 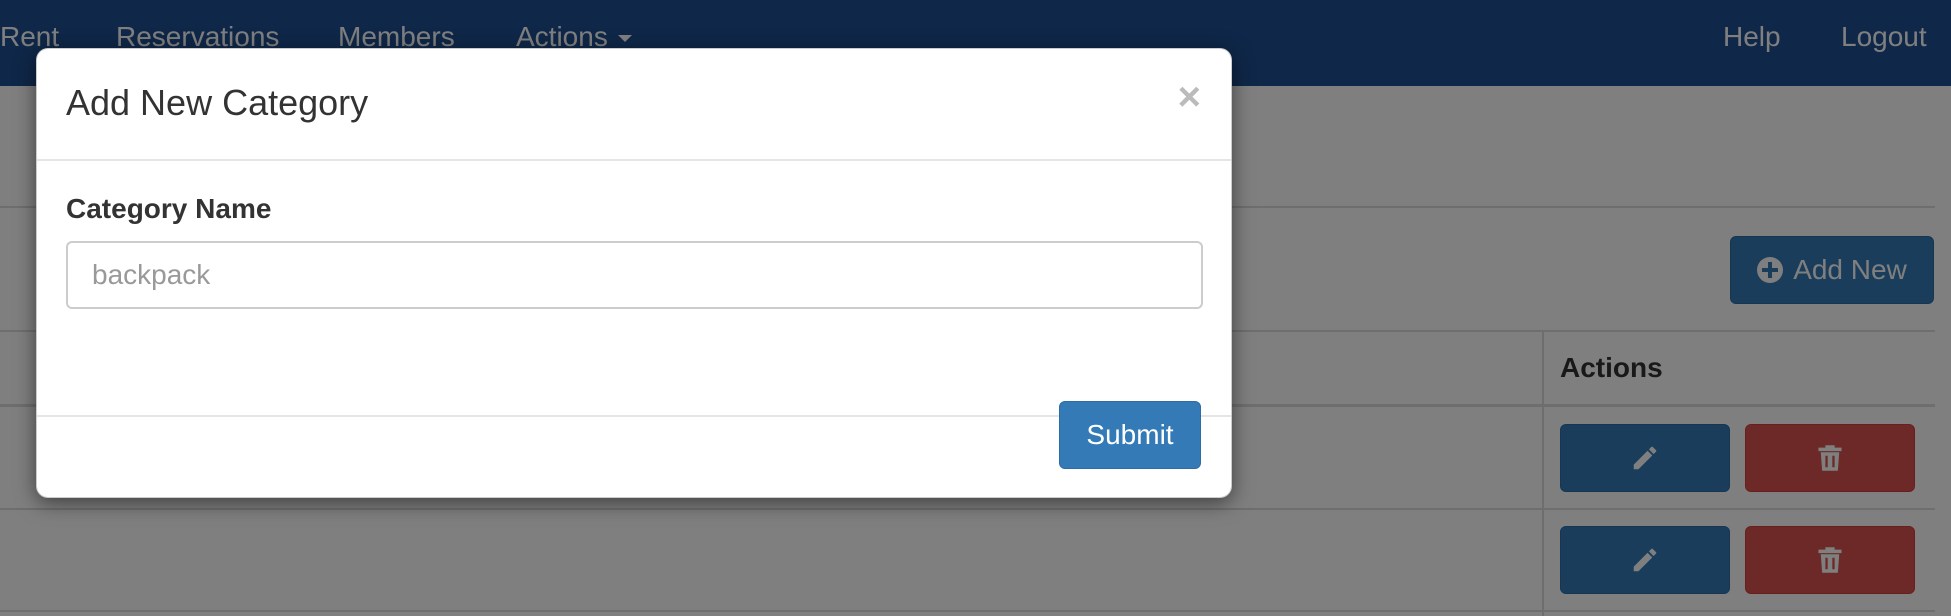 I want to click on modal-header: Add New Category ×, so click(x=634, y=105).